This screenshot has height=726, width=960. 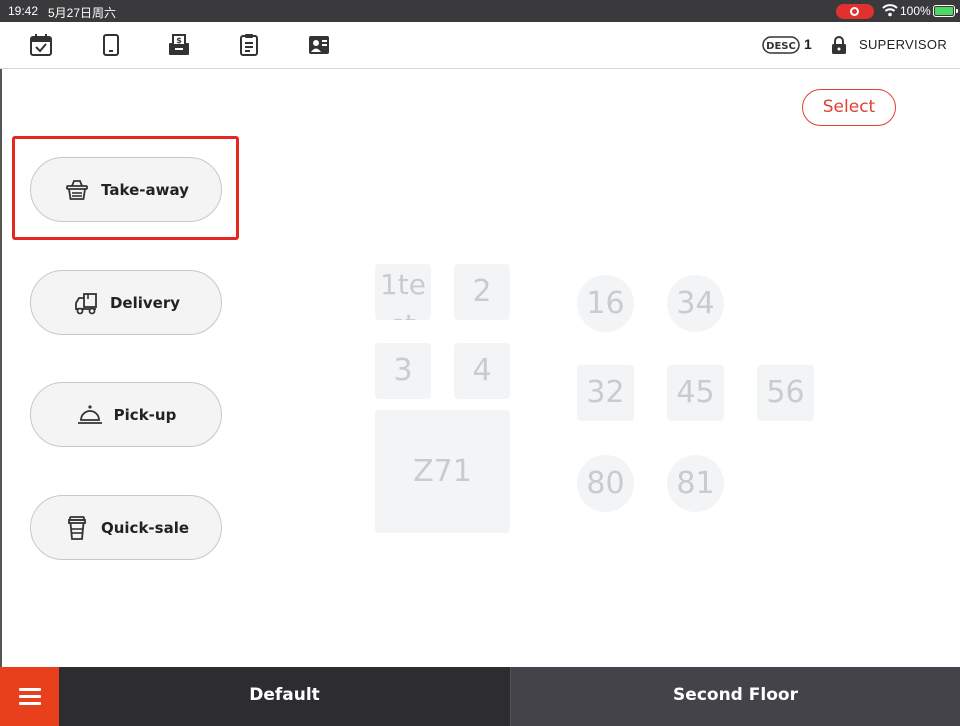 I want to click on tablet-icon, so click(x=111, y=45).